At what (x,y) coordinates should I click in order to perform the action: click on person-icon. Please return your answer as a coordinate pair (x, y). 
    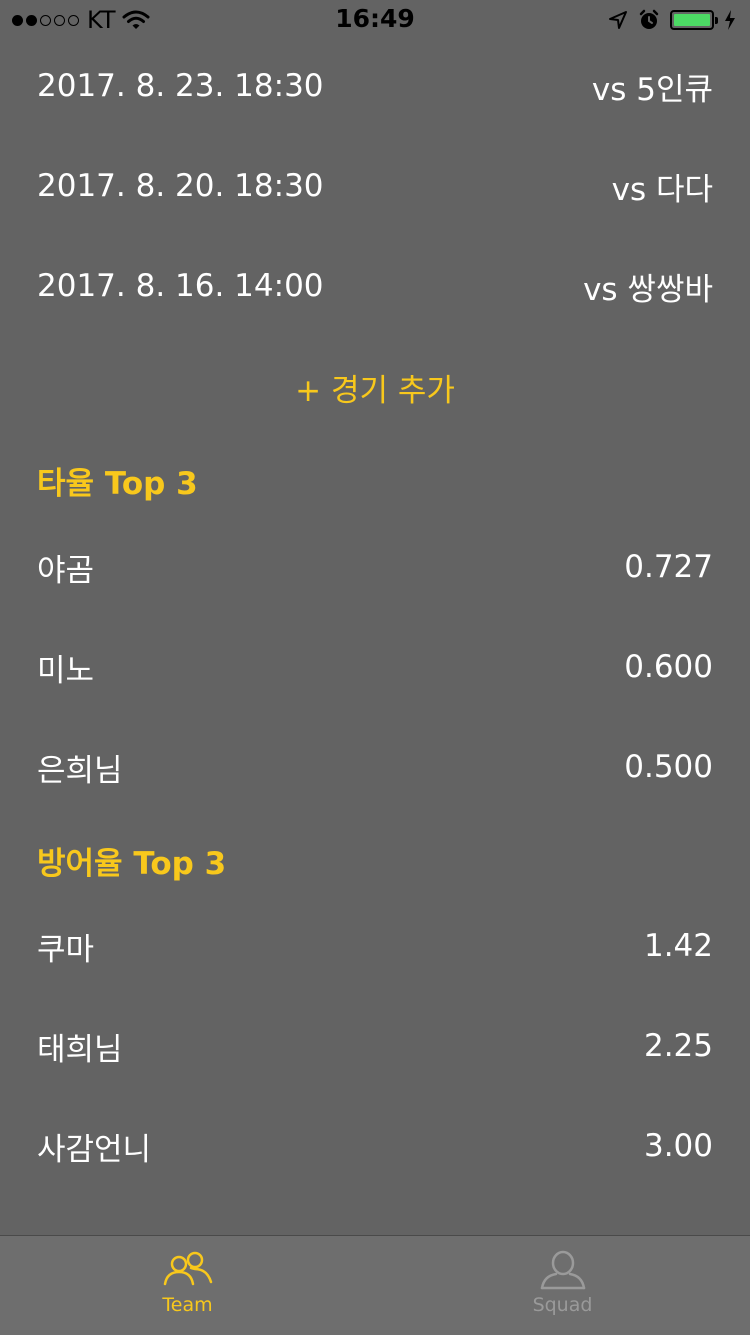
    Looking at the image, I should click on (562, 1270).